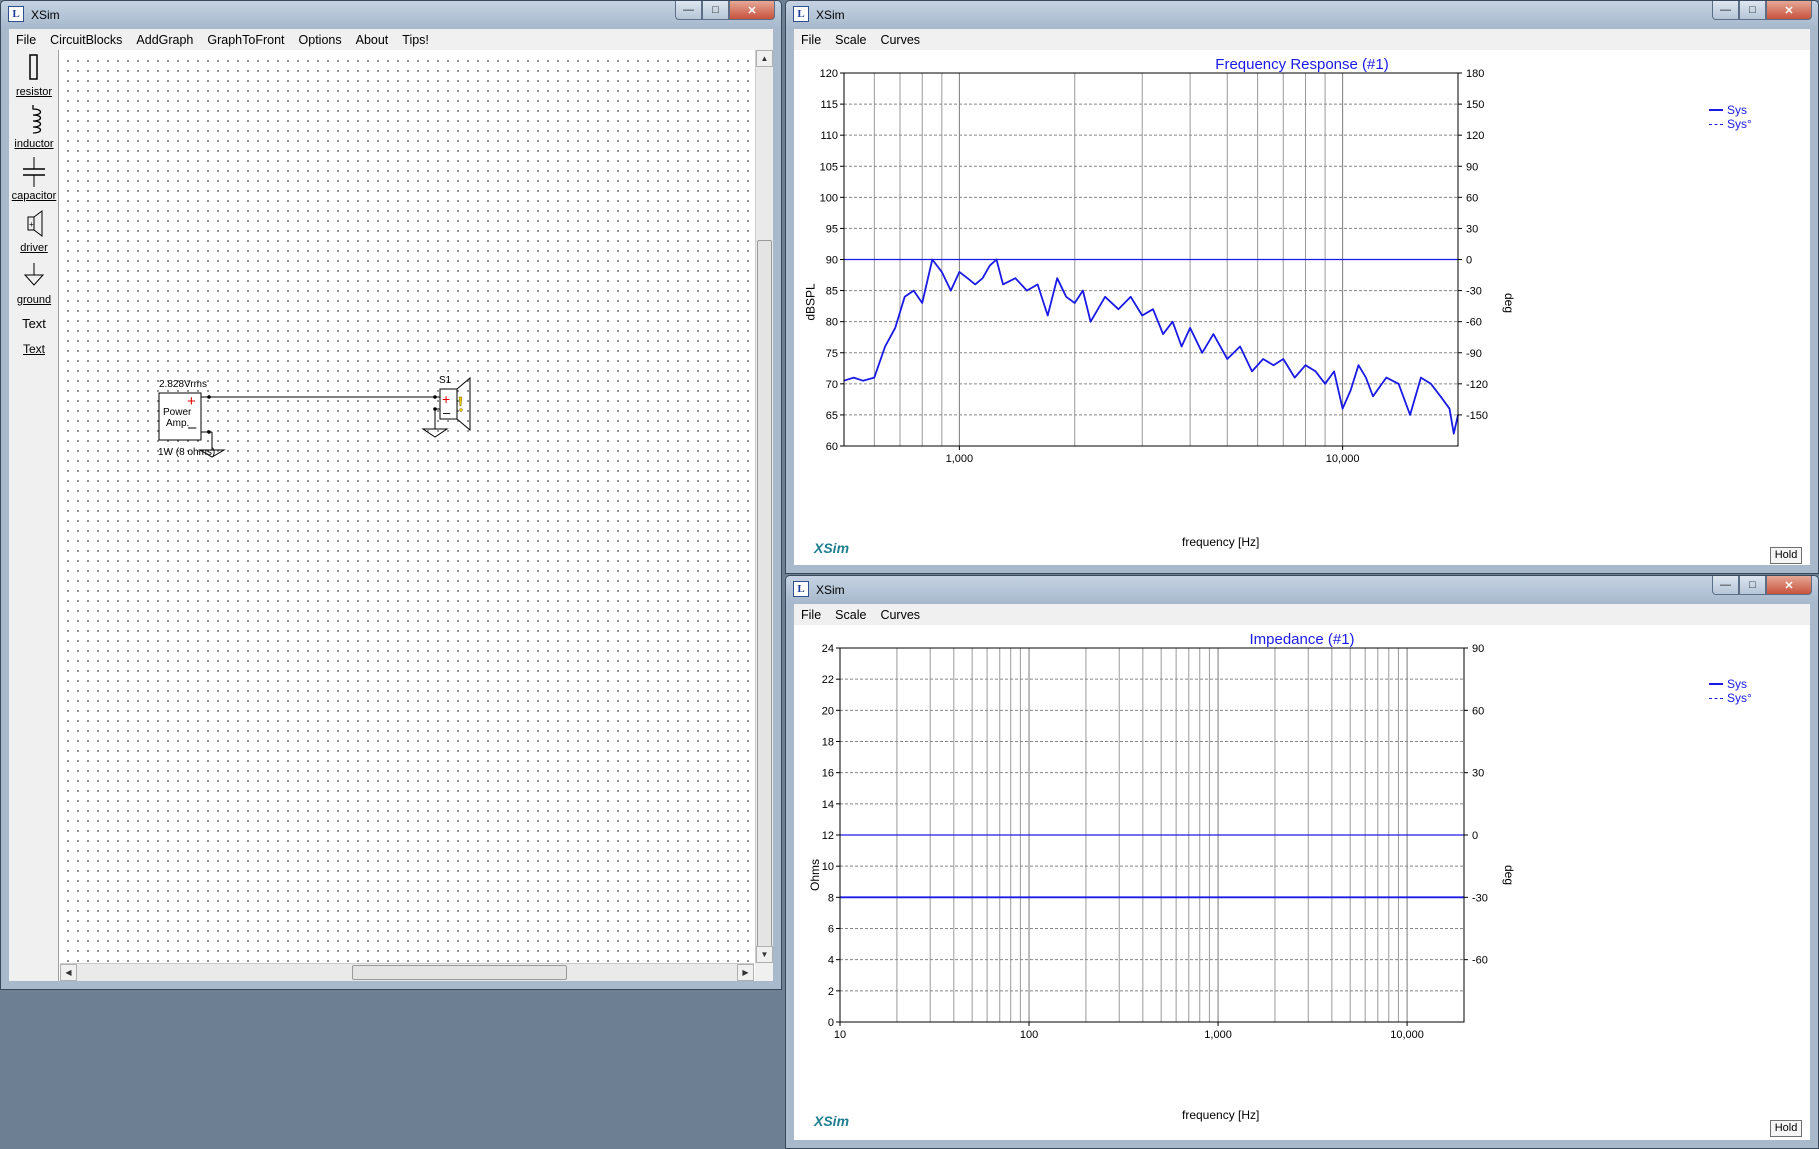  What do you see at coordinates (1475, 105) in the screenshot?
I see `y2-tick-label: 150` at bounding box center [1475, 105].